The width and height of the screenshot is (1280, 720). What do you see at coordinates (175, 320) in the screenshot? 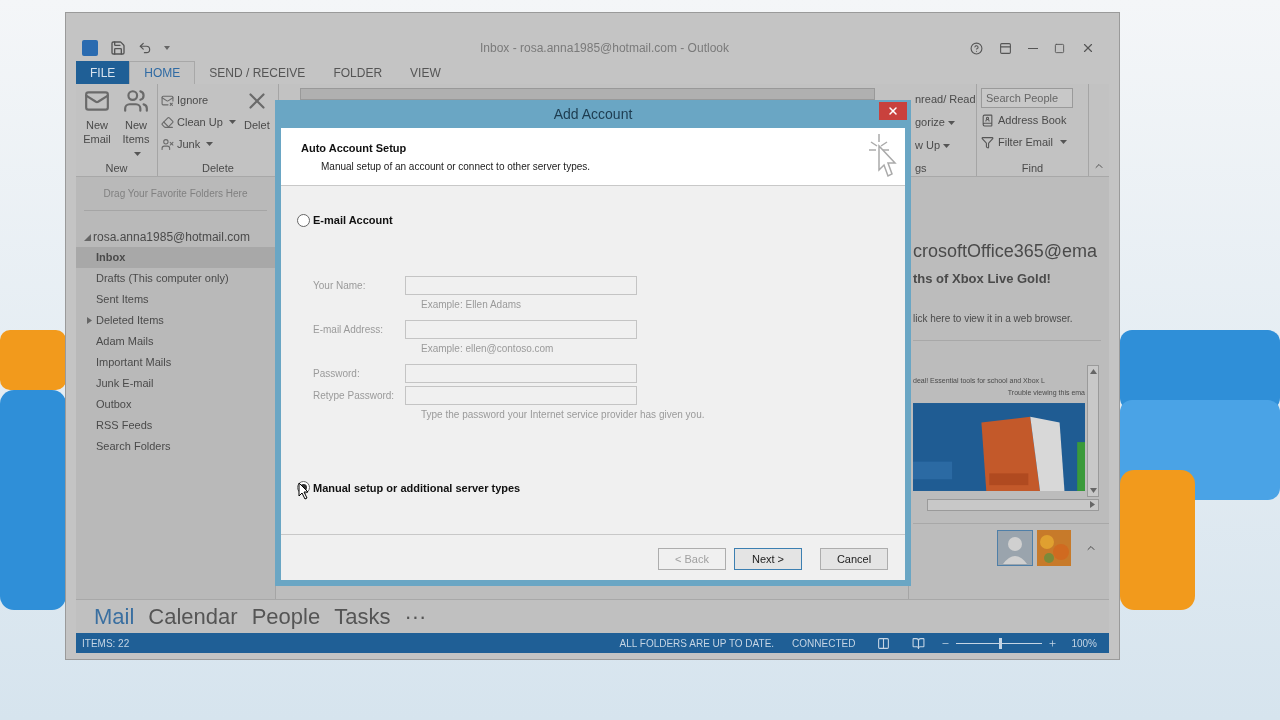
I see `folder-item: Deleted Items` at bounding box center [175, 320].